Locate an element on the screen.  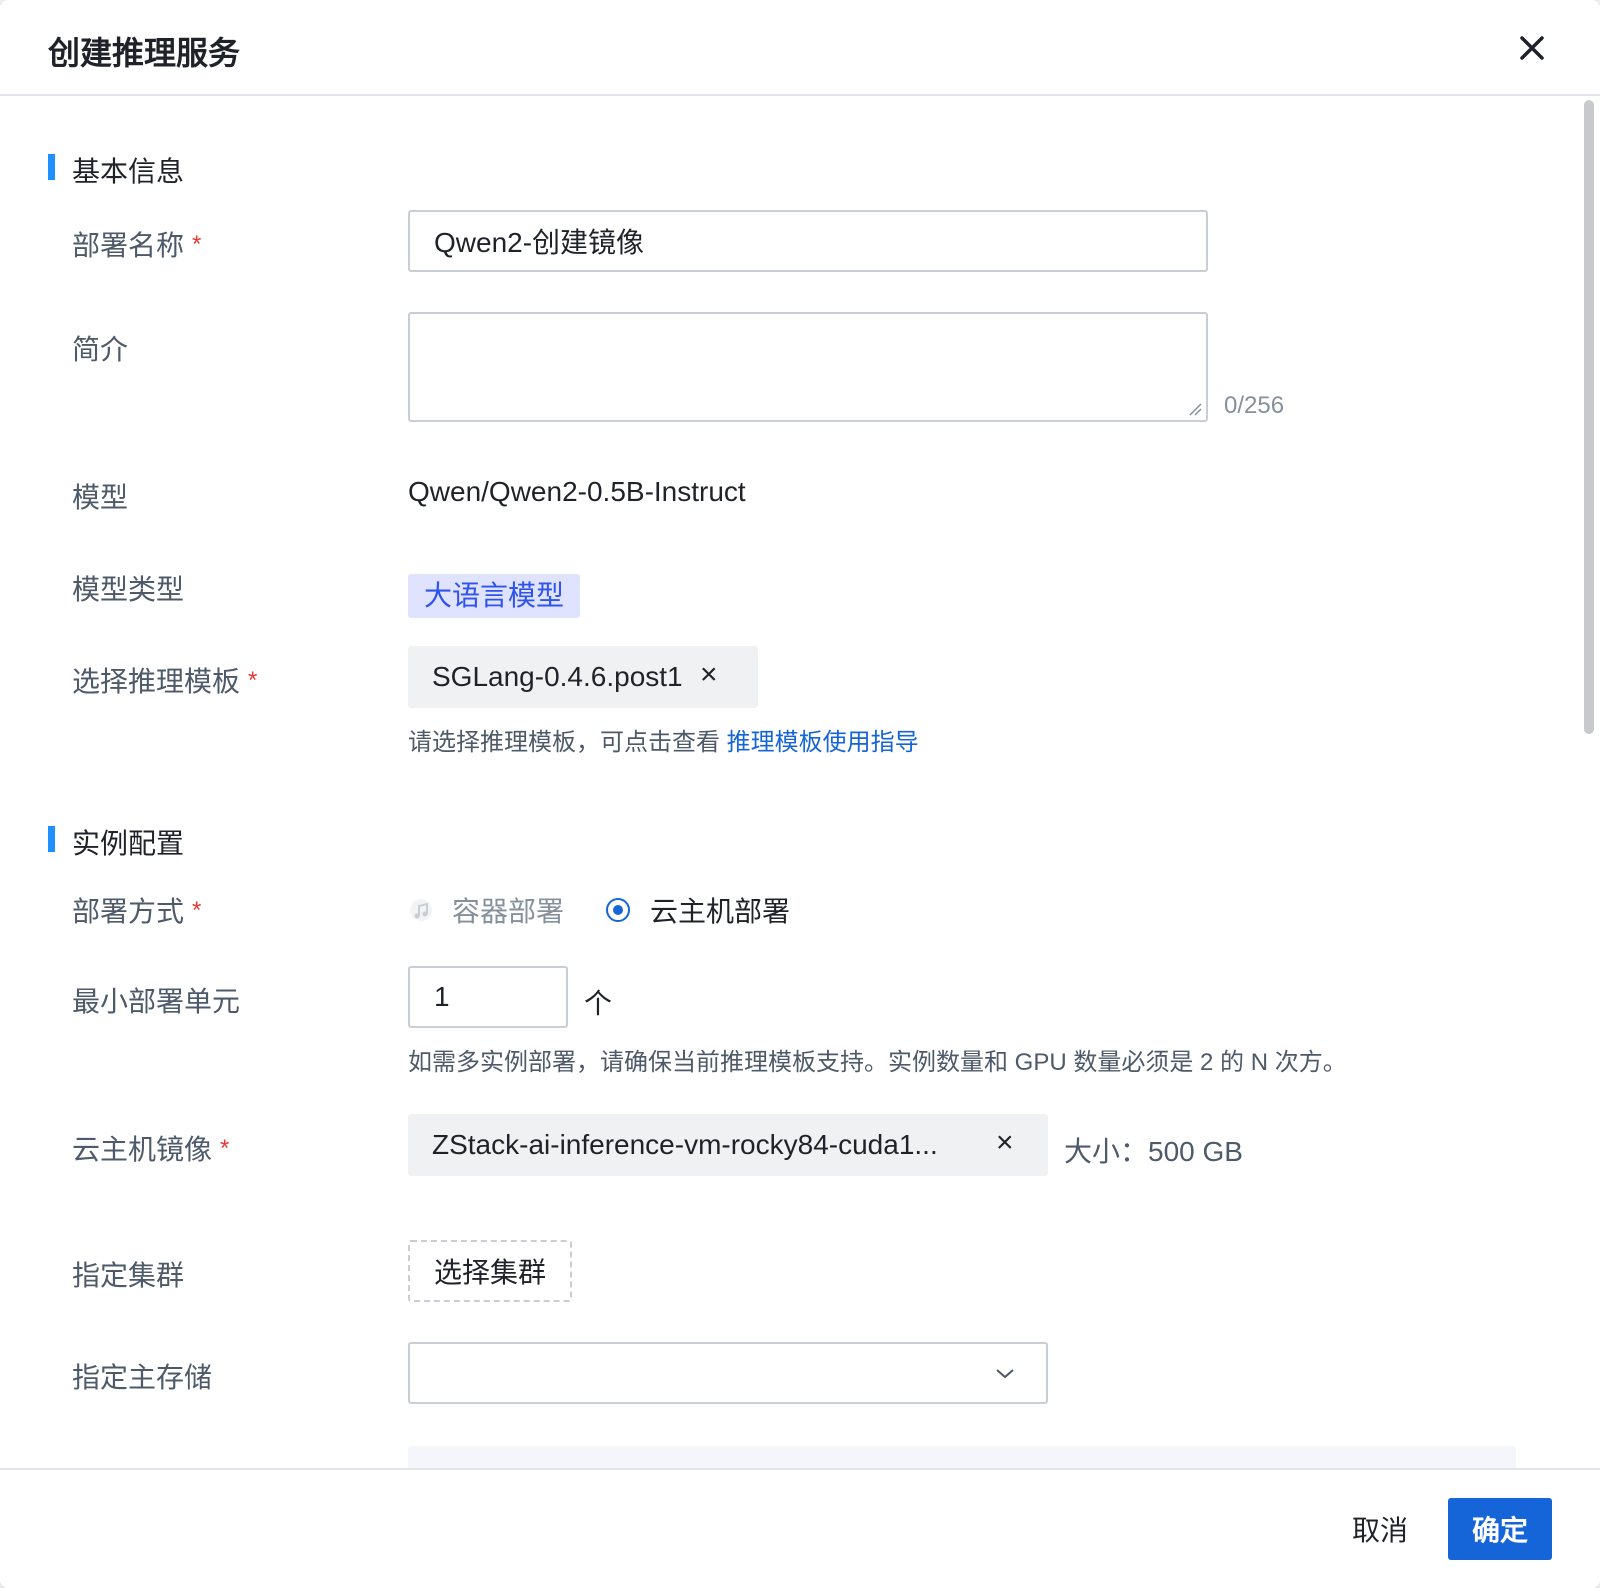
deploy-name-value: Qwen2-创建镜像 is located at coordinates (539, 242).